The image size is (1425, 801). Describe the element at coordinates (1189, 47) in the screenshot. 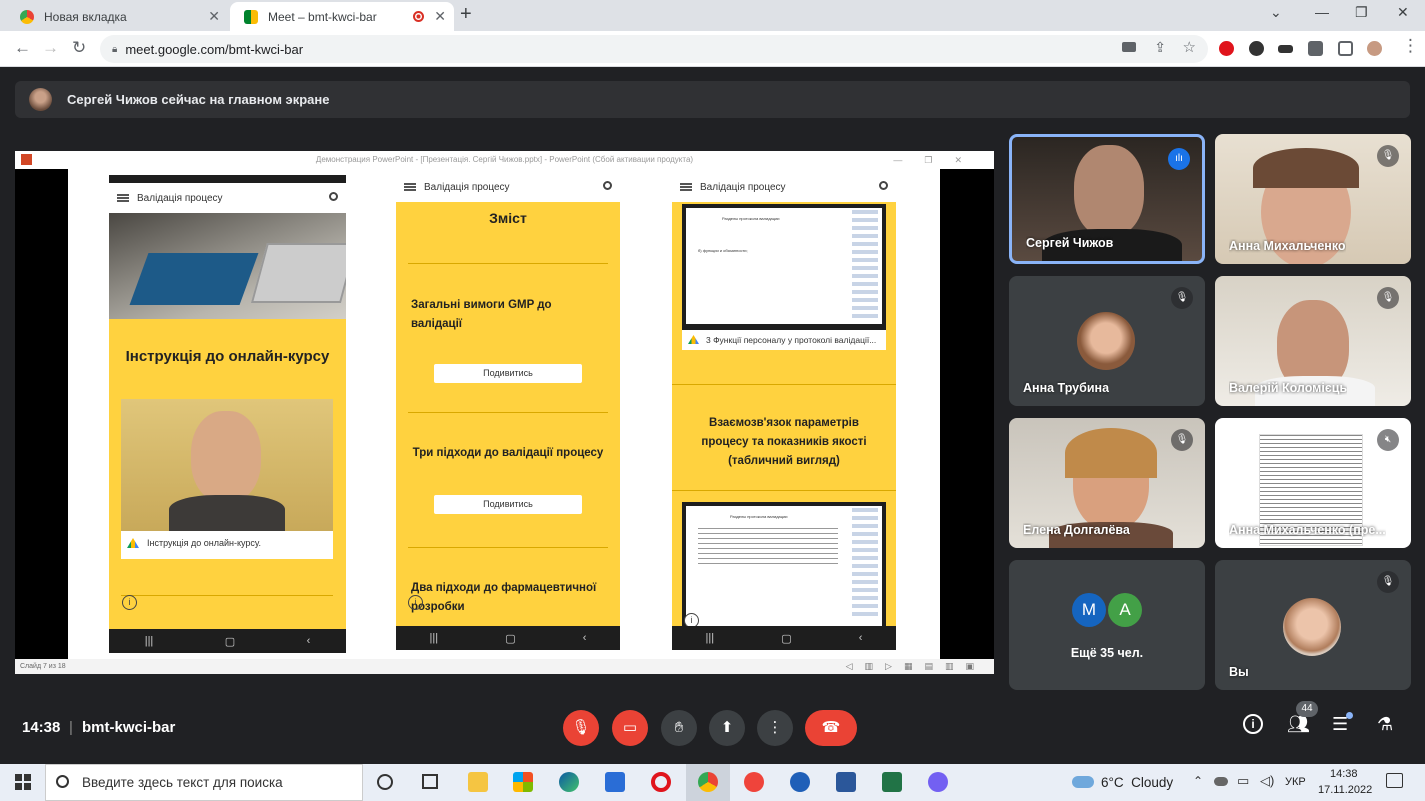

I see `bookmark-star-icon: ☆` at that location.